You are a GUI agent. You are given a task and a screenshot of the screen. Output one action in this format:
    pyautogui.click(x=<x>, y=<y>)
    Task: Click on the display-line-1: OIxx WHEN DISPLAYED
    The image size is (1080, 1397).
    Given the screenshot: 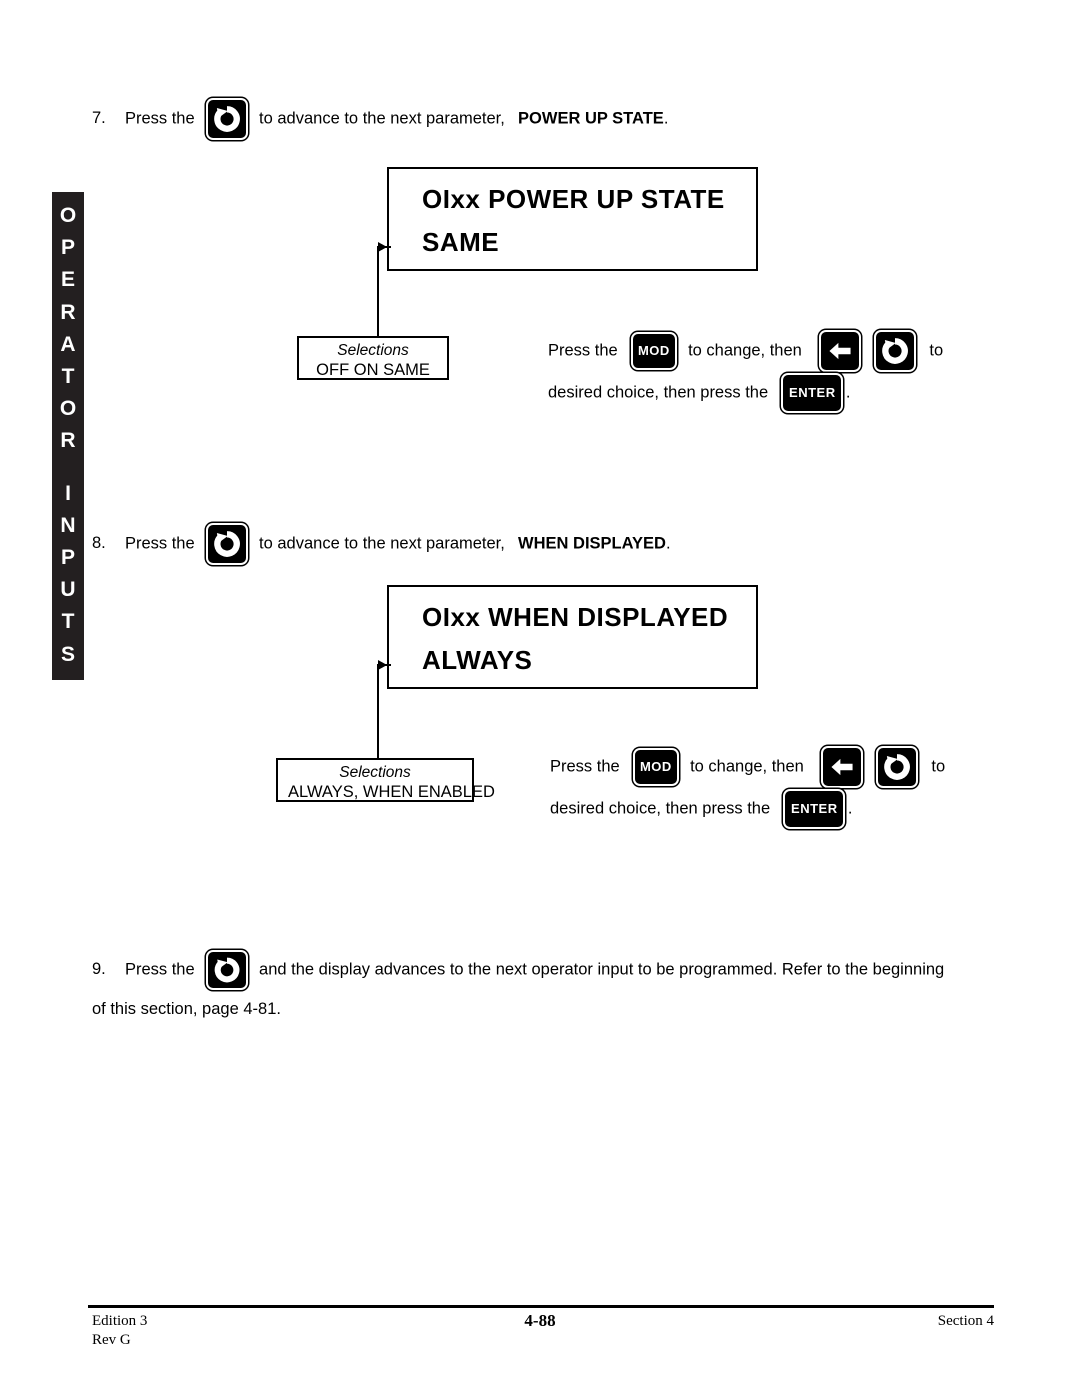 What is the action you would take?
    pyautogui.click(x=575, y=617)
    